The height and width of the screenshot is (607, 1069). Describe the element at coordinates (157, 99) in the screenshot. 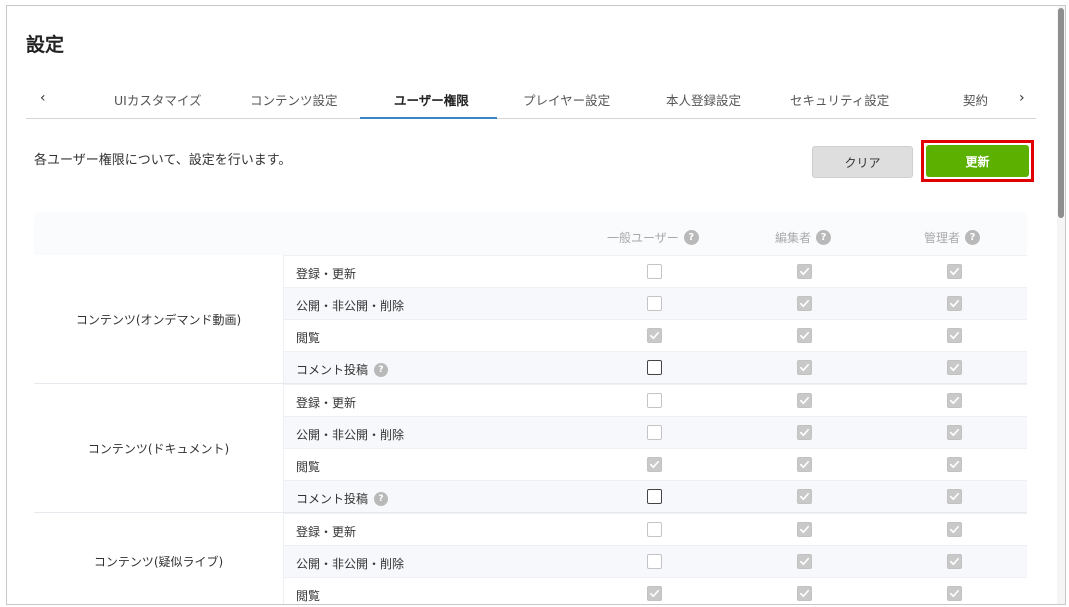

I see `tab-ui-customize: UIカスタマイズ` at that location.